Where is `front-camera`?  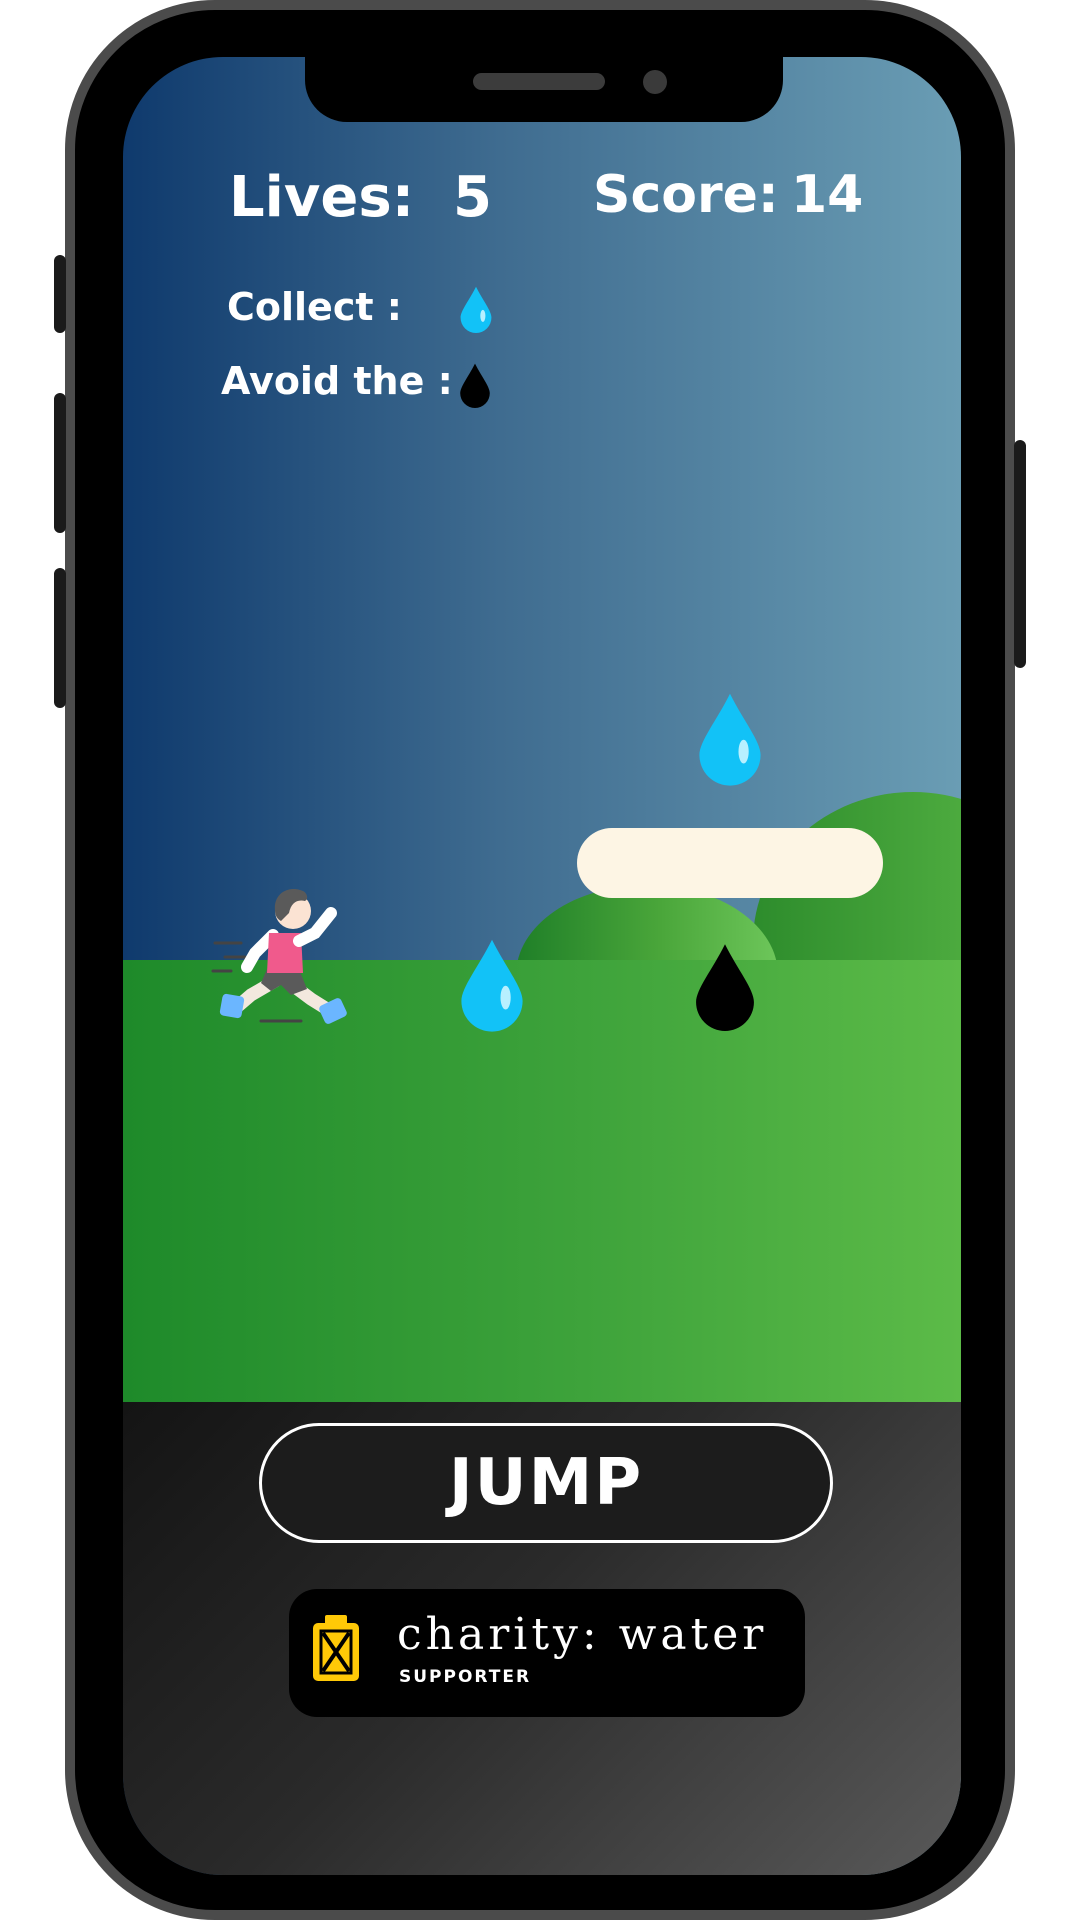
front-camera is located at coordinates (655, 82).